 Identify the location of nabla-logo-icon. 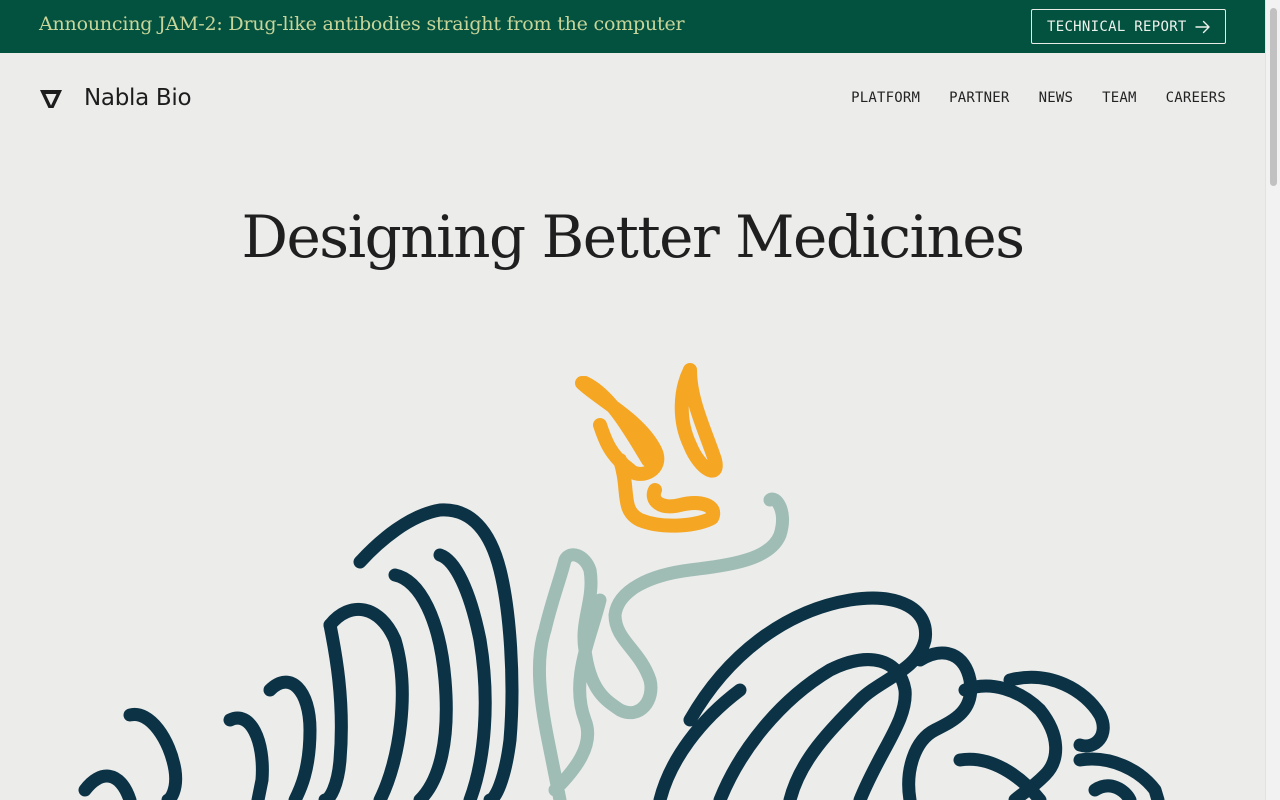
(51, 99).